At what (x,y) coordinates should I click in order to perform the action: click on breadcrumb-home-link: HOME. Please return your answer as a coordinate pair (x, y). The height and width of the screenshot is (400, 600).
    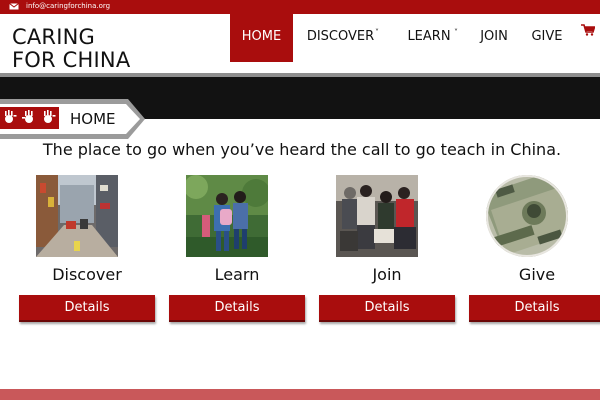
    Looking at the image, I should click on (93, 119).